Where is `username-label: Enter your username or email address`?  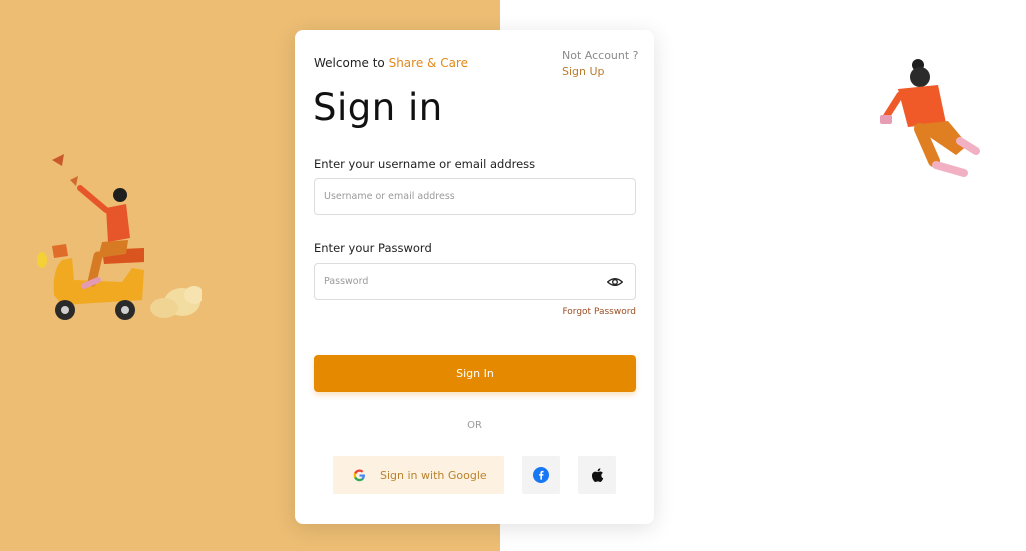
username-label: Enter your username or email address is located at coordinates (425, 164).